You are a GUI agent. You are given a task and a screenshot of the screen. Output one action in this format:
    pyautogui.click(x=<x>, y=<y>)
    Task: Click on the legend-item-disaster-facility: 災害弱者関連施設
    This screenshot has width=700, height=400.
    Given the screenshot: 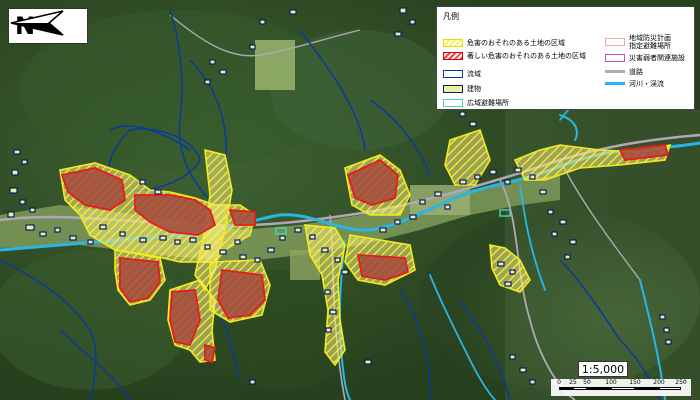 What is the action you would take?
    pyautogui.click(x=645, y=57)
    